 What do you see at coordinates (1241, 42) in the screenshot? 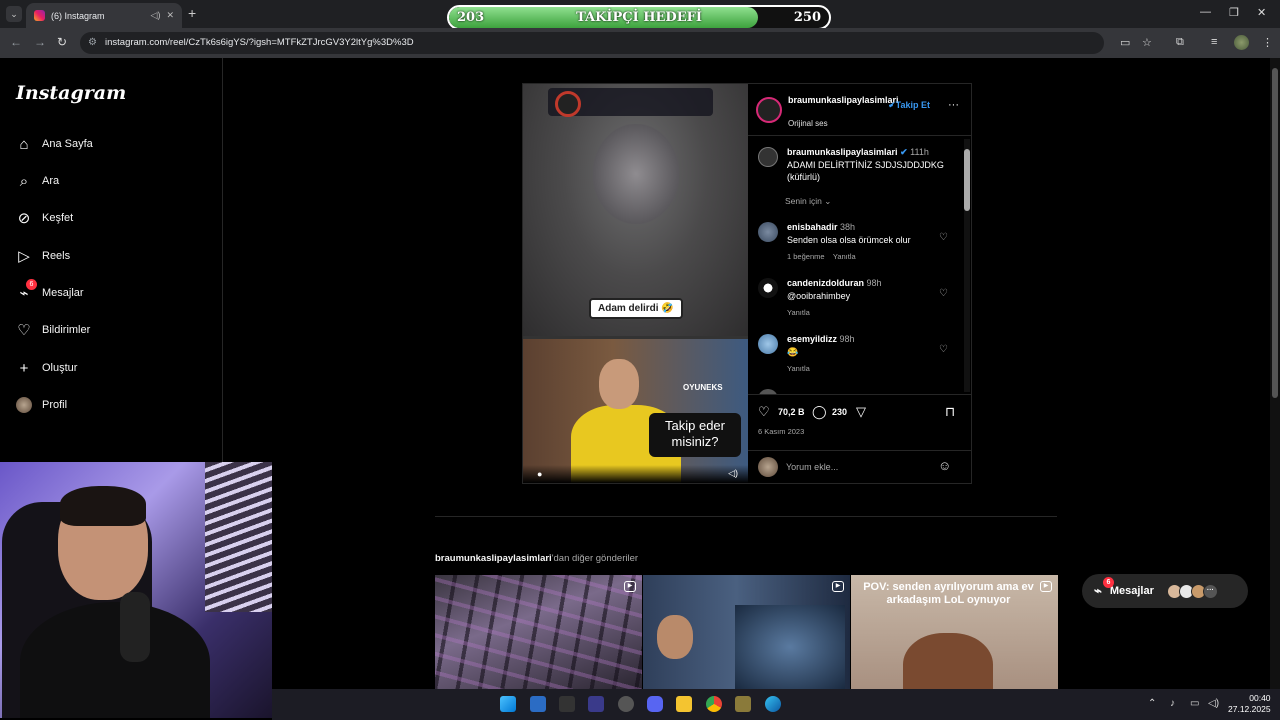
I see `chrome-profile-avatar` at bounding box center [1241, 42].